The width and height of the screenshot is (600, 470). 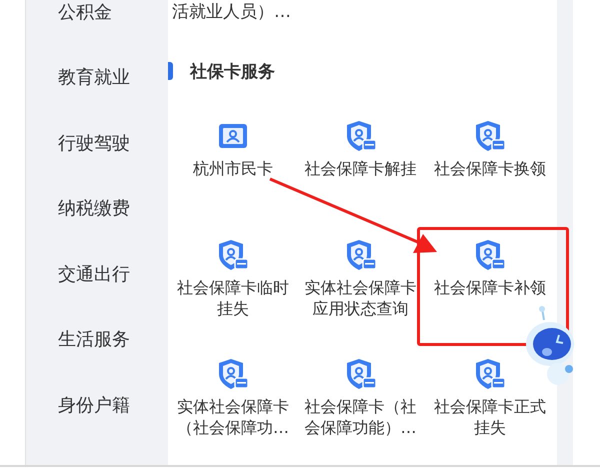 I want to click on service-name: 社会保障卡解挂, so click(x=360, y=168).